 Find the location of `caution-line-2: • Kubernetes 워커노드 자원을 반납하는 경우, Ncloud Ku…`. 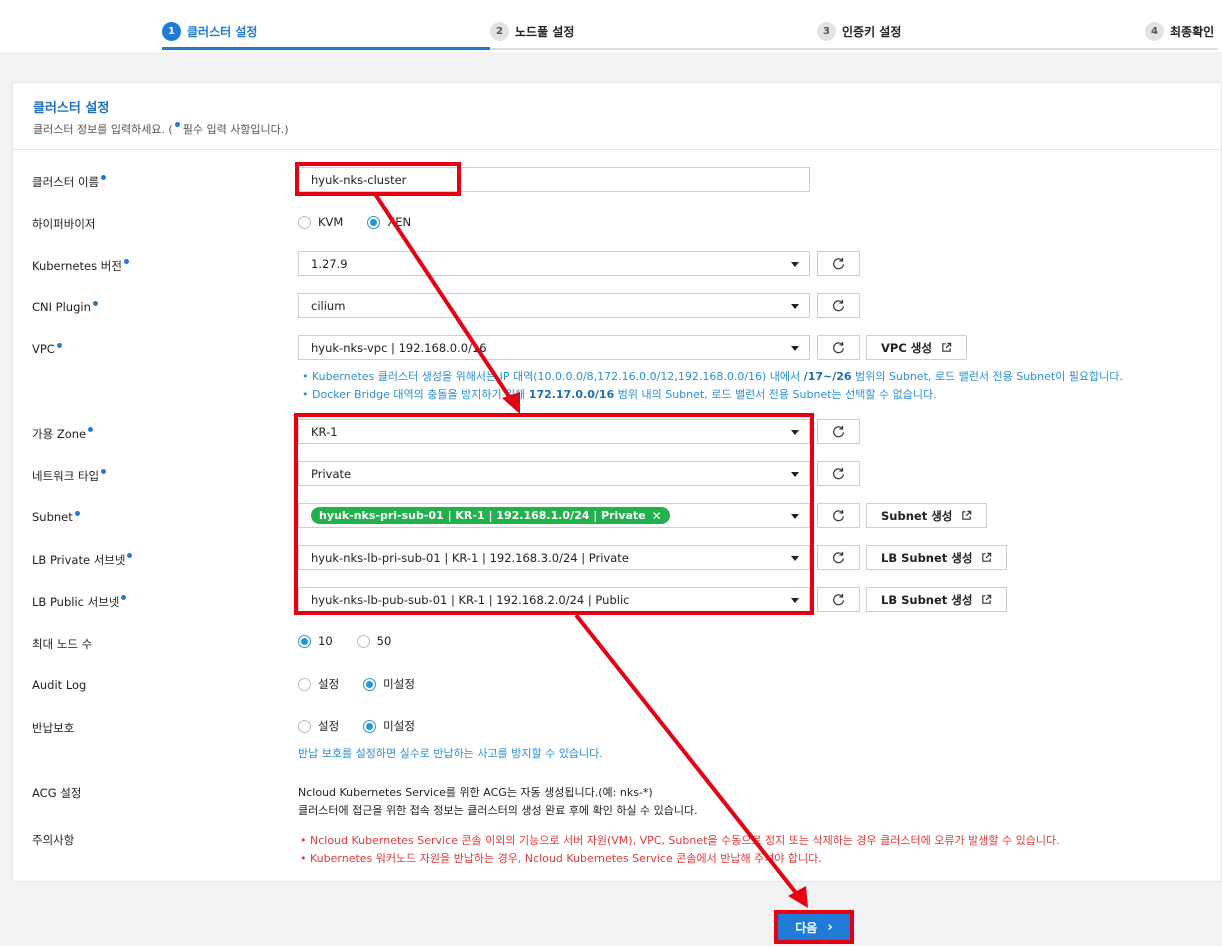

caution-line-2: • Kubernetes 워커노드 자원을 반납하는 경우, Ncloud Ku… is located at coordinates (561, 858).